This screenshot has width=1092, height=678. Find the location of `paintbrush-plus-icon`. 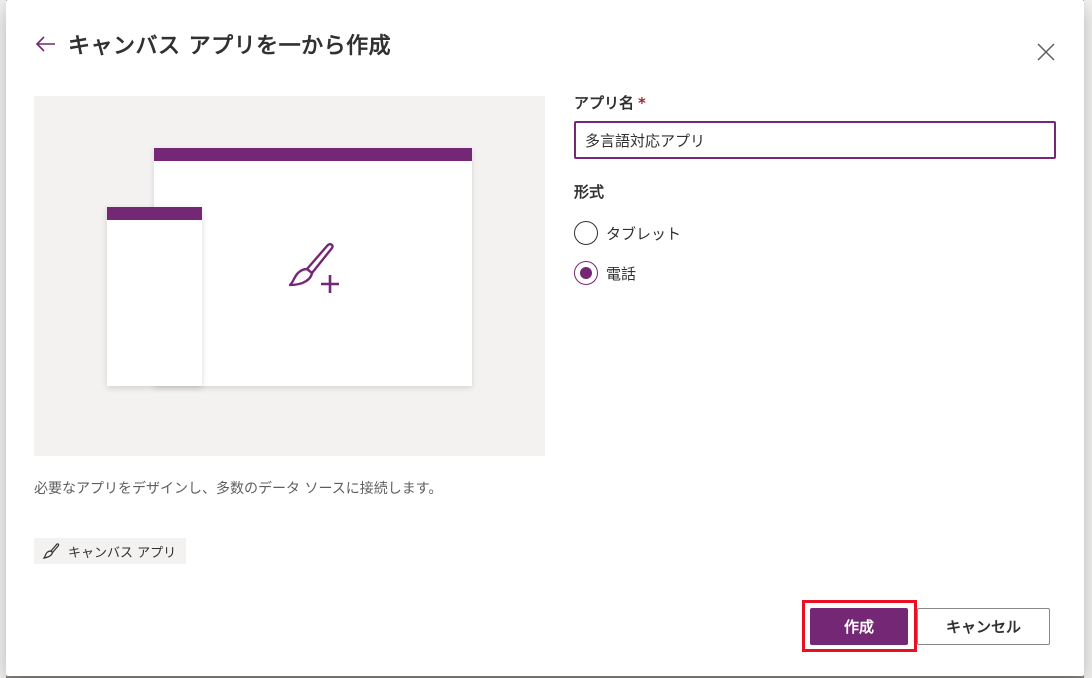

paintbrush-plus-icon is located at coordinates (313, 268).